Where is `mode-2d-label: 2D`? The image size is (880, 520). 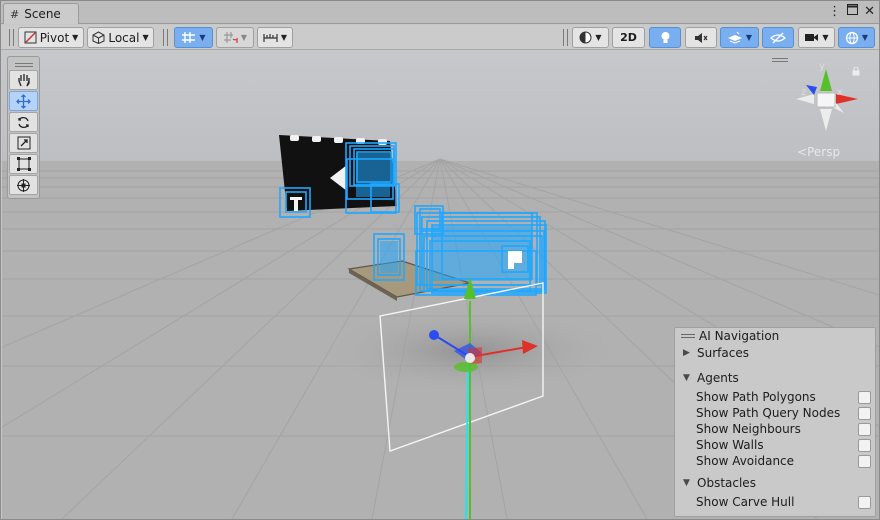
mode-2d-label: 2D is located at coordinates (628, 37).